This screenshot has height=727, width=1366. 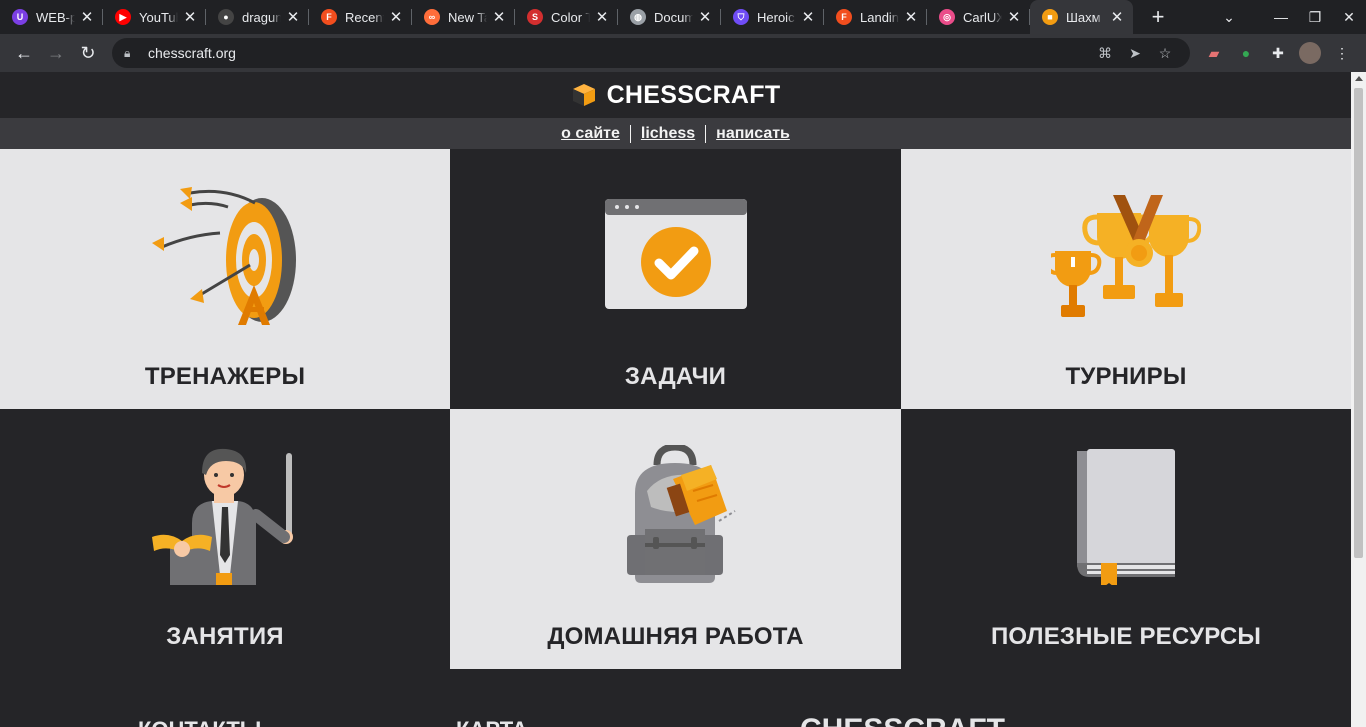 What do you see at coordinates (741, 17) in the screenshot?
I see `tab-favicon-icon: ⛉` at bounding box center [741, 17].